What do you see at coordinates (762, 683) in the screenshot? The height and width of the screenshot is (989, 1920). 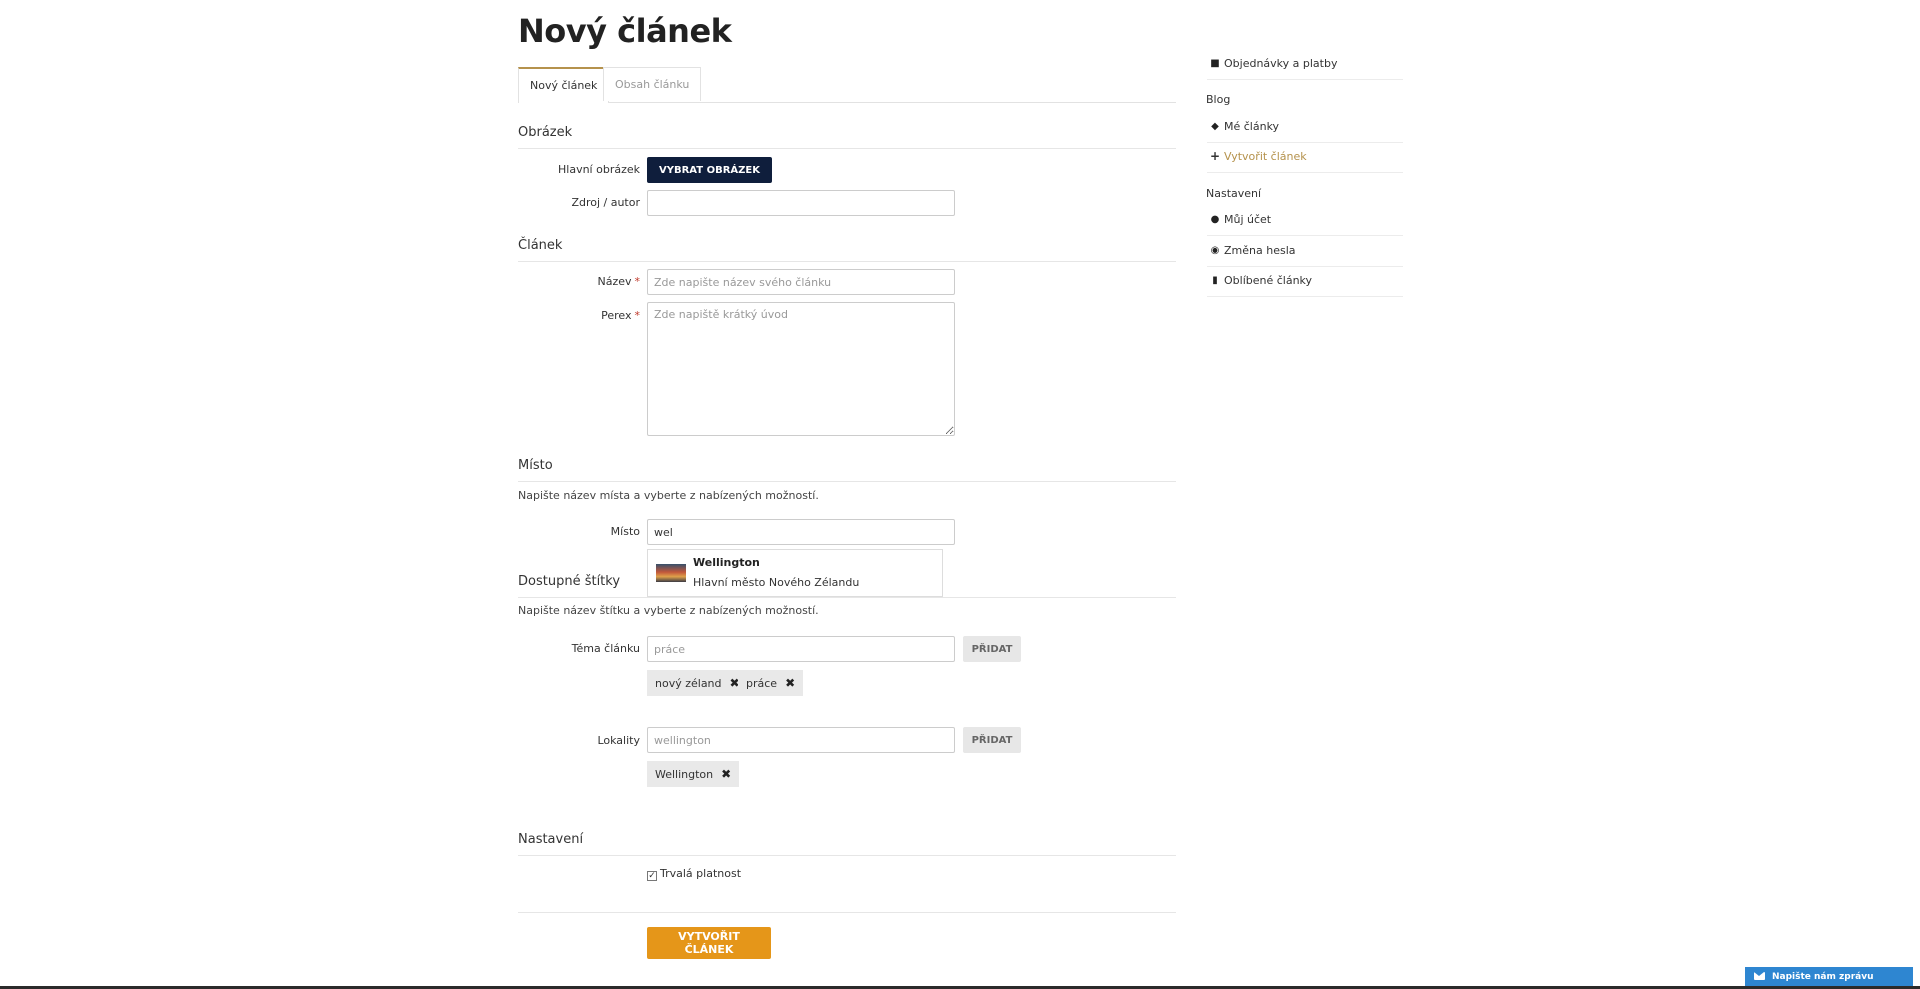 I see `tag-label: práce` at bounding box center [762, 683].